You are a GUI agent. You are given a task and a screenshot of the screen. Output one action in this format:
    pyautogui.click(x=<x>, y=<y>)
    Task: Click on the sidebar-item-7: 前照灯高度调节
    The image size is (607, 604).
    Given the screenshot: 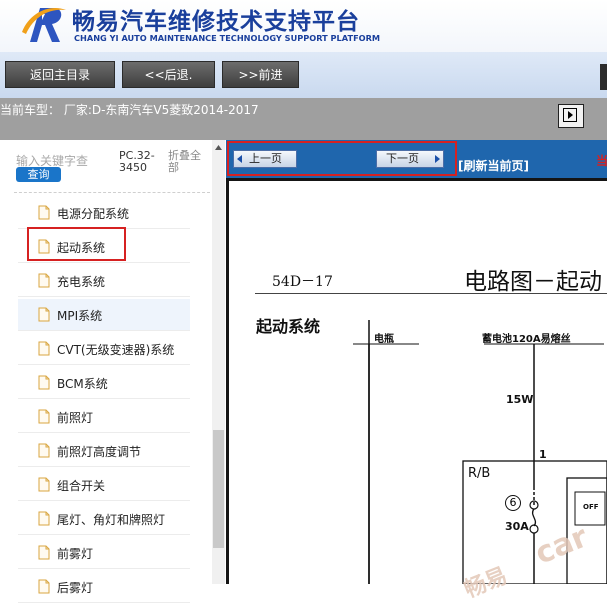 What is the action you would take?
    pyautogui.click(x=104, y=451)
    